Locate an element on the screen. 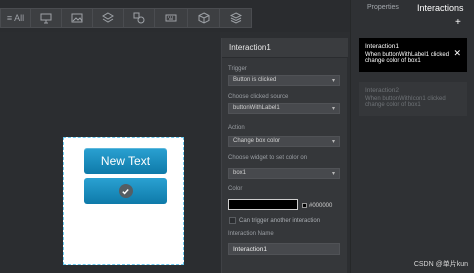 This screenshot has width=474, height=273. filter-all-label: ≡ All is located at coordinates (15, 18).